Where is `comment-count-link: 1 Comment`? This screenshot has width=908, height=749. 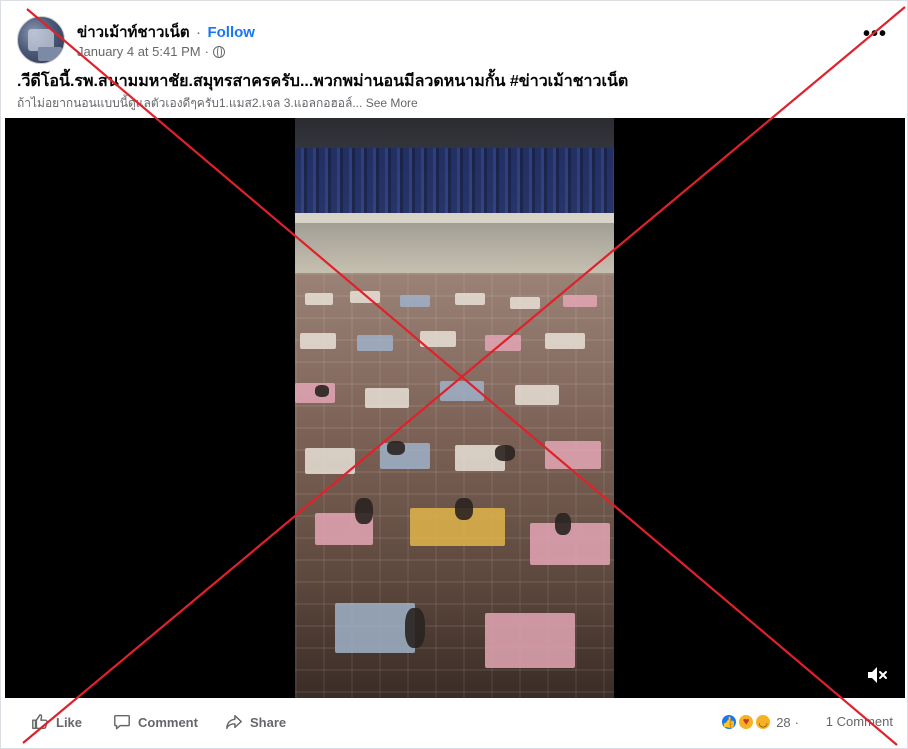
comment-count-link: 1 Comment is located at coordinates (859, 721).